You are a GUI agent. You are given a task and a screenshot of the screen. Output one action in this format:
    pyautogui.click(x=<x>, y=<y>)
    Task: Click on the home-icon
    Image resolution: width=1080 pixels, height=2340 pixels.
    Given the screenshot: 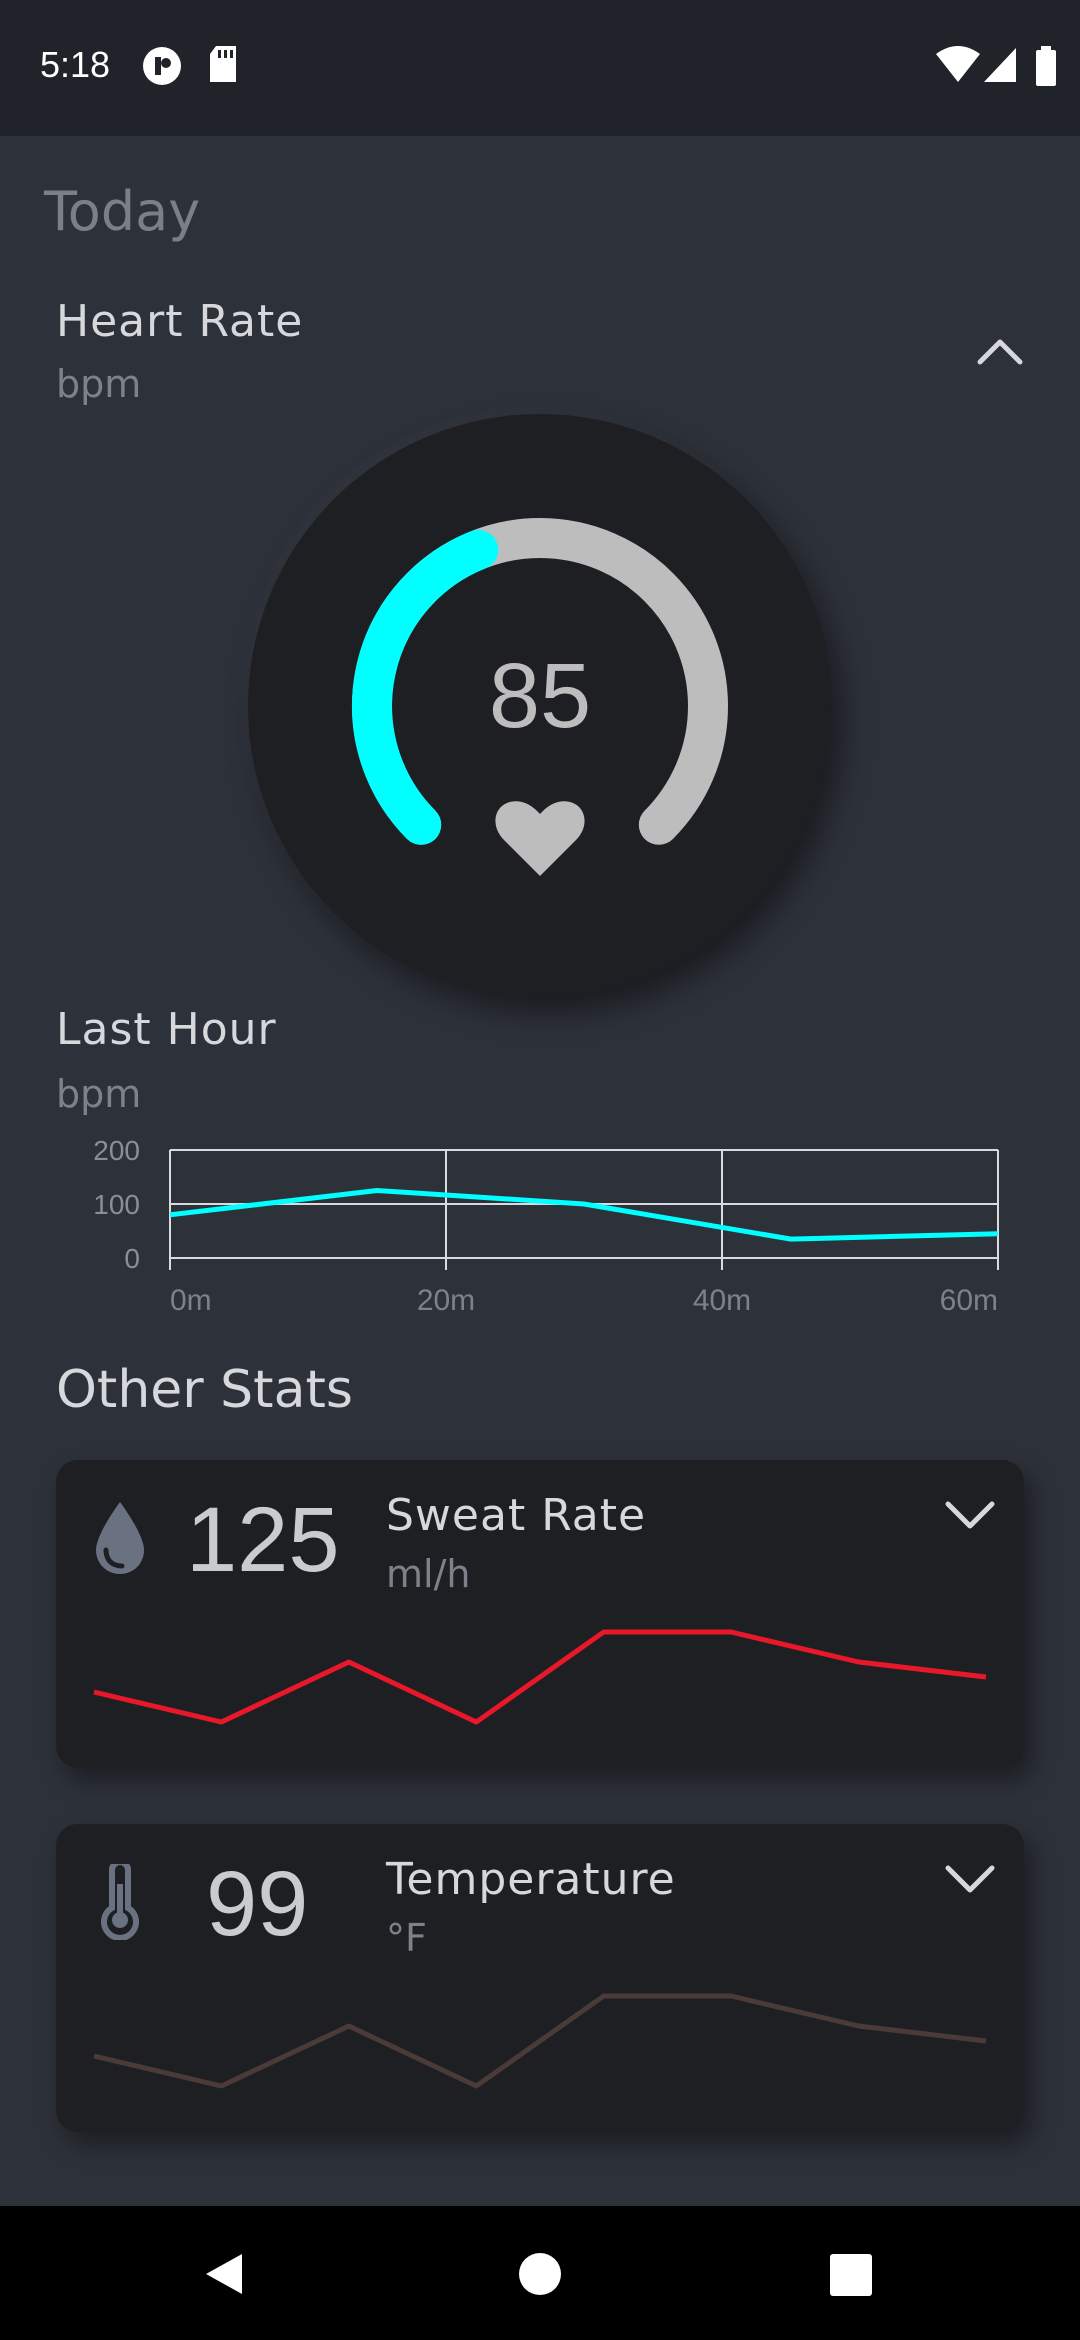 What is the action you would take?
    pyautogui.click(x=540, y=2274)
    